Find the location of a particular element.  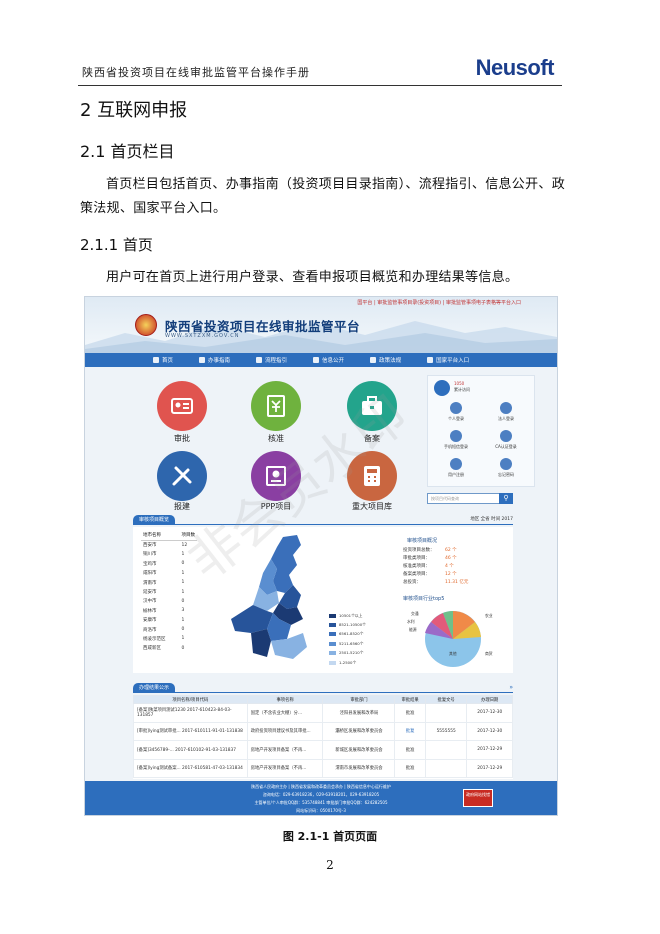

register-link: 用户注册 is located at coordinates (456, 468).